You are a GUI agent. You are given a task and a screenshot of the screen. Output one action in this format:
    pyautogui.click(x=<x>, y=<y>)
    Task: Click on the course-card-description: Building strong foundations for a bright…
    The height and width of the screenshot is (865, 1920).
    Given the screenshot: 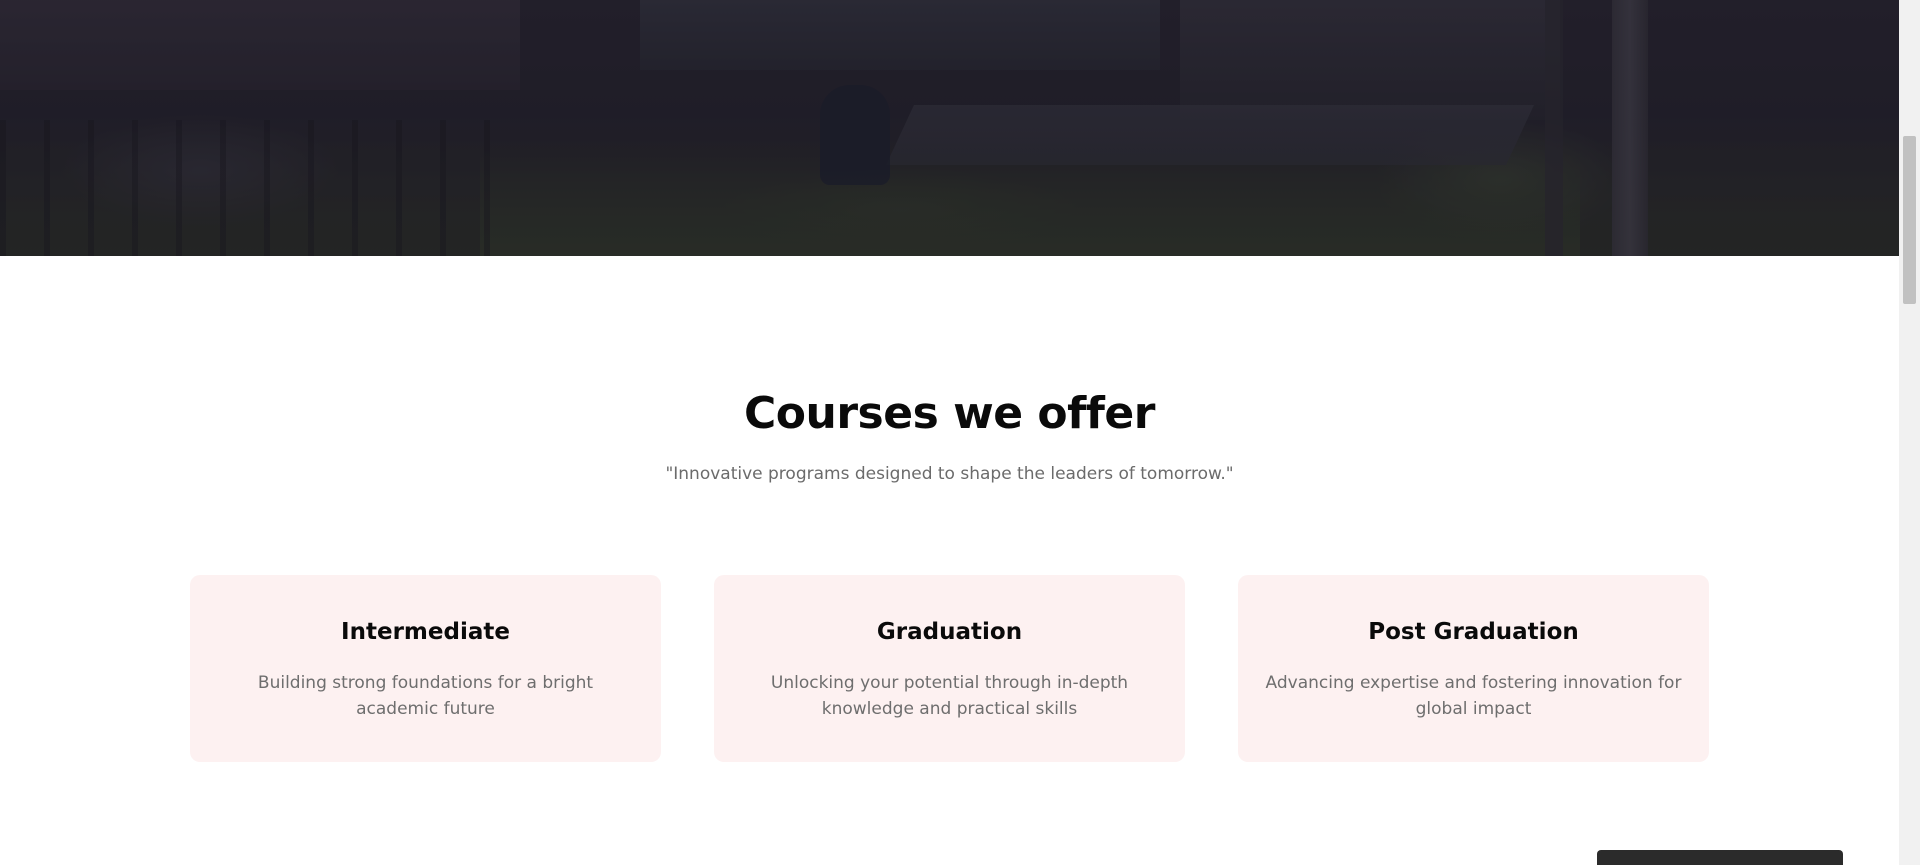 What is the action you would take?
    pyautogui.click(x=425, y=696)
    